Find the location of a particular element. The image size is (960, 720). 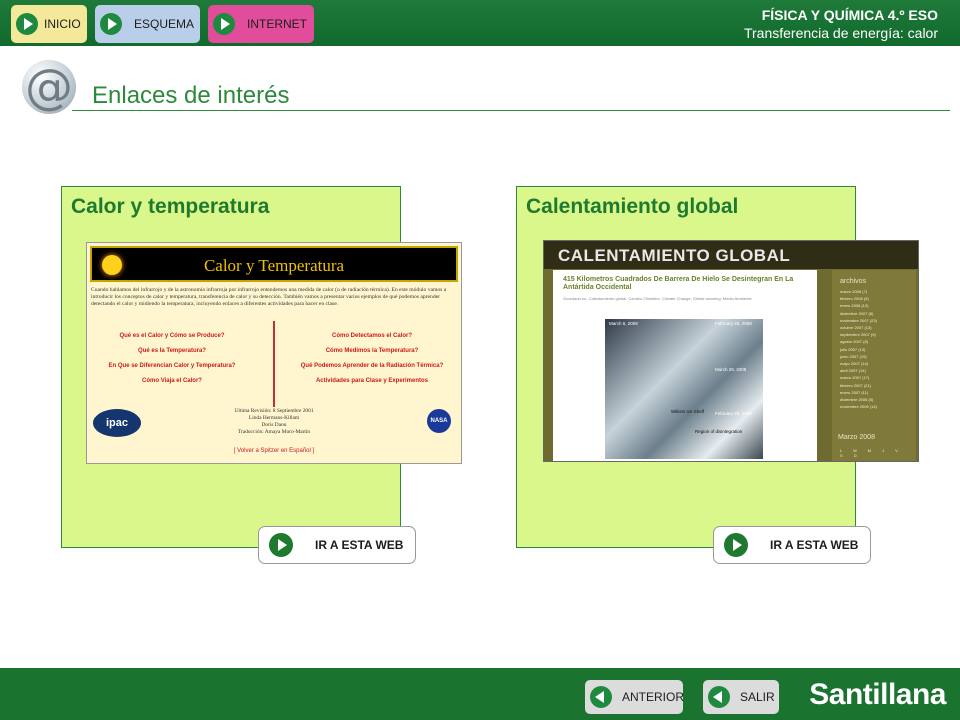

preview-link: Cómo Viaja el Calor? is located at coordinates (172, 381).